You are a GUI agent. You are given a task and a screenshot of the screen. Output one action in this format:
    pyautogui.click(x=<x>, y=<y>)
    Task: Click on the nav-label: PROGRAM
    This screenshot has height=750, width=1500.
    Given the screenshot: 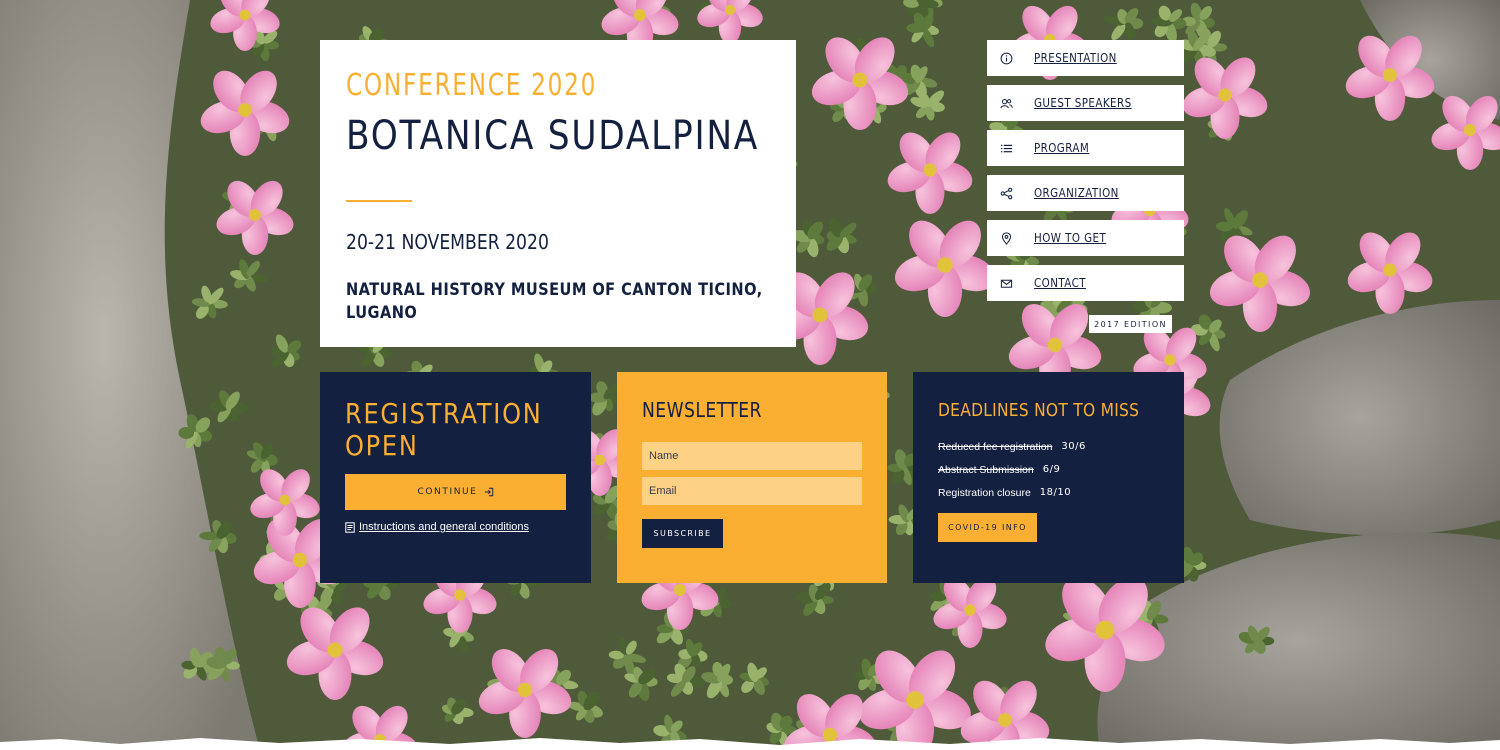 What is the action you would take?
    pyautogui.click(x=1062, y=148)
    